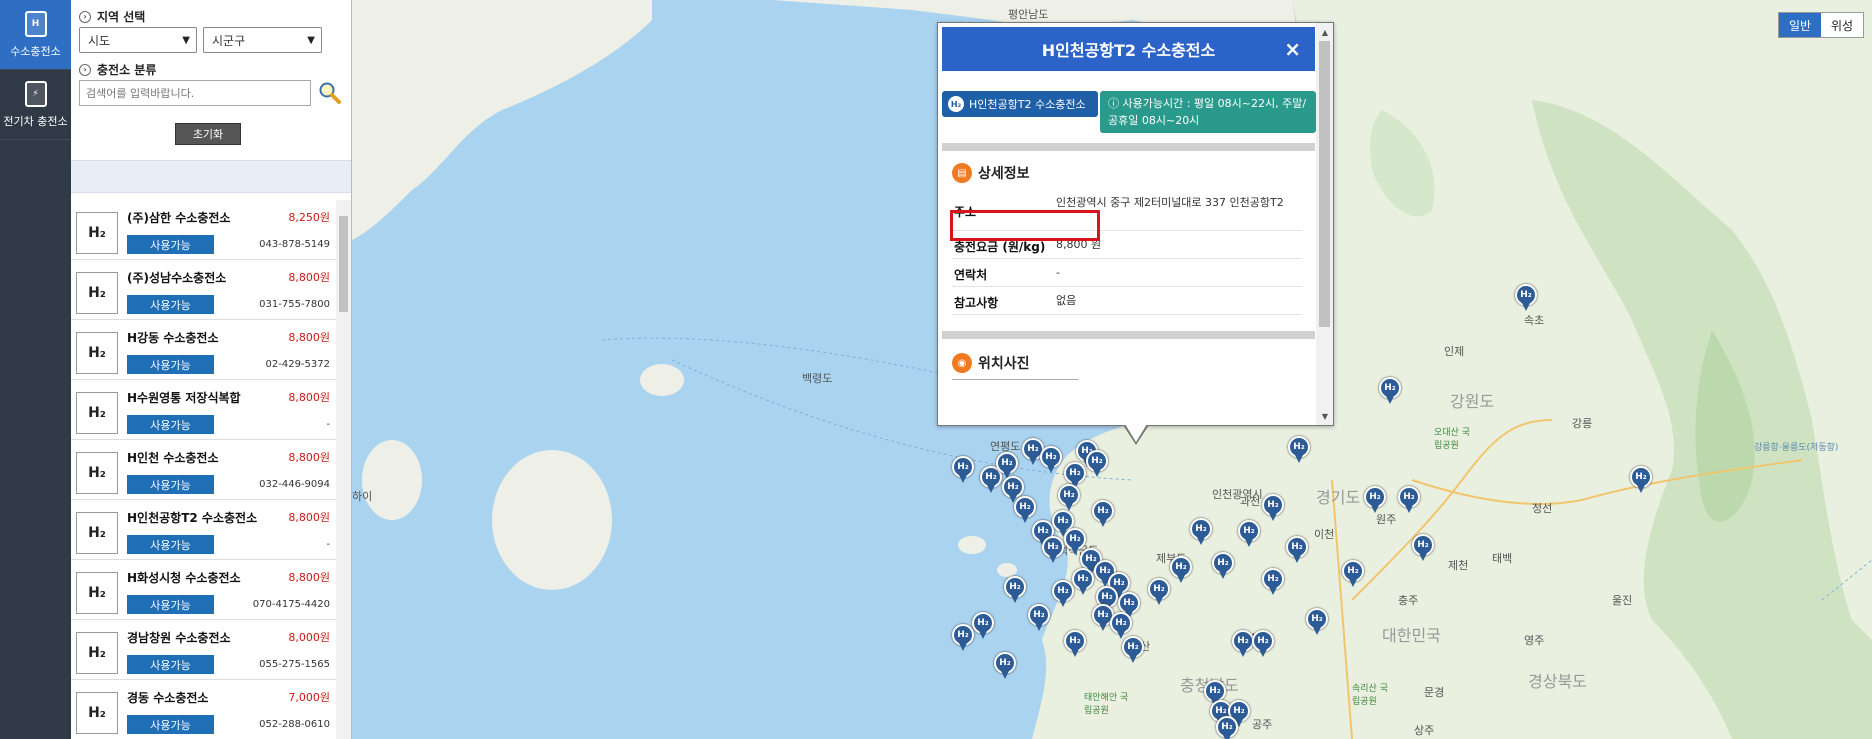  Describe the element at coordinates (294, 484) in the screenshot. I see `station-phone: 032-446-9094` at that location.